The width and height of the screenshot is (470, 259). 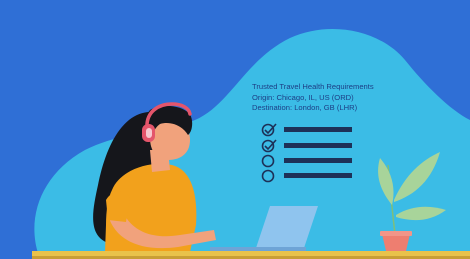 I want to click on desk, so click(x=251, y=253).